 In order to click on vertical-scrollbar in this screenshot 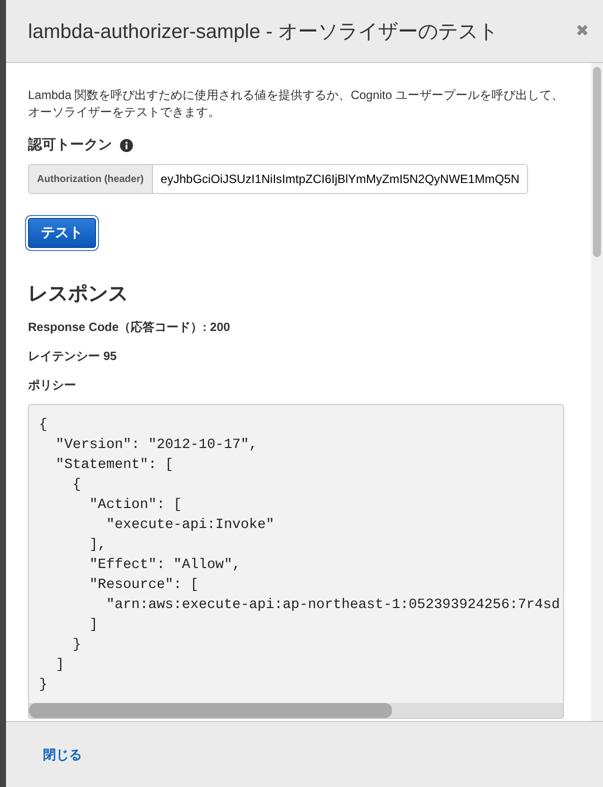, I will do `click(597, 392)`.